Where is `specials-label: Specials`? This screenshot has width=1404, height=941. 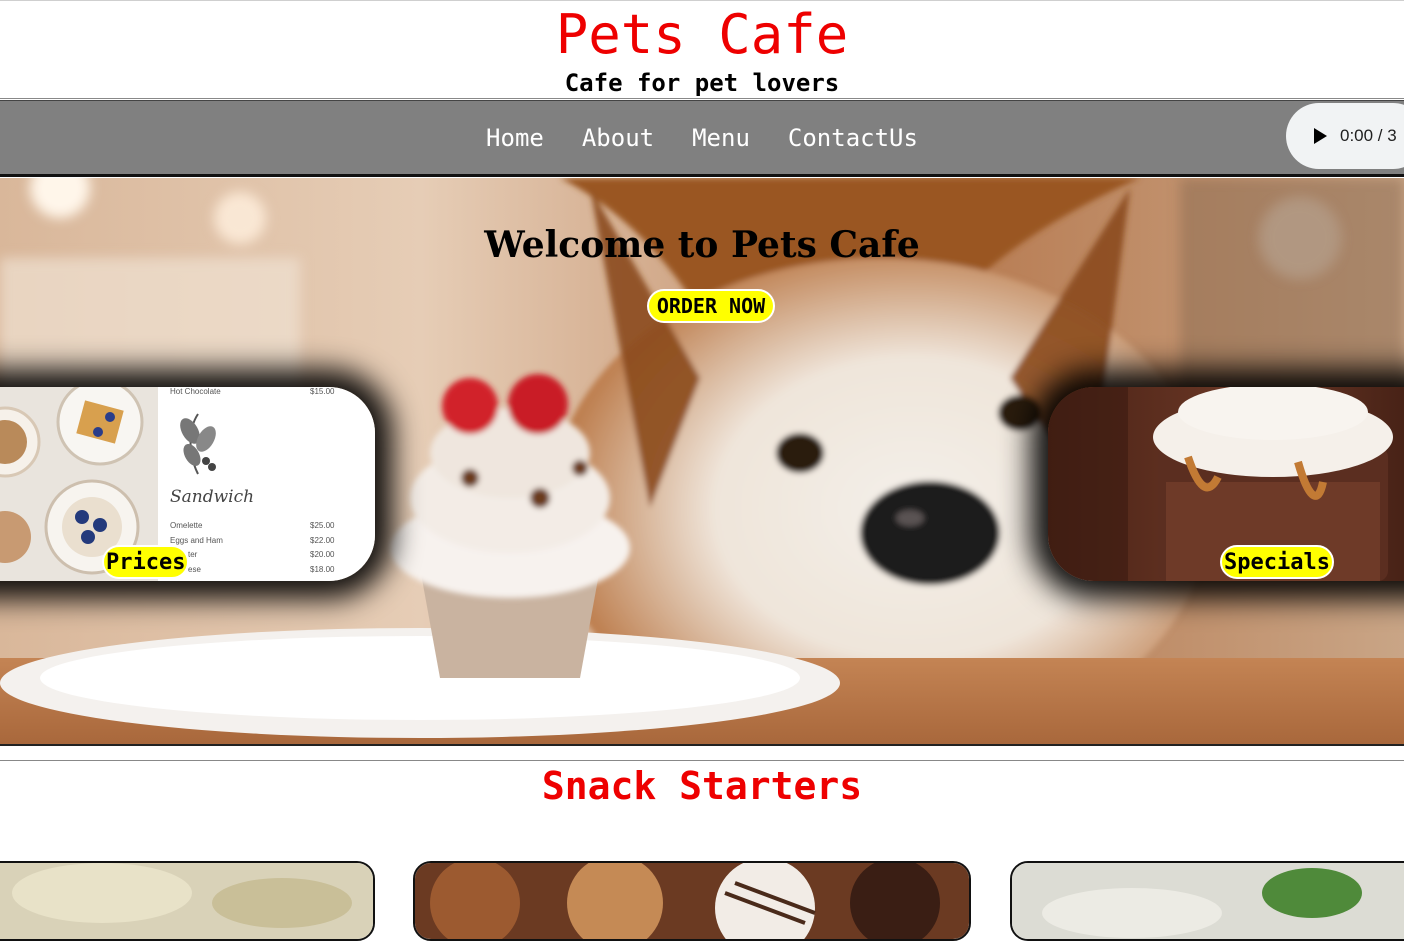
specials-label: Specials is located at coordinates (1277, 562).